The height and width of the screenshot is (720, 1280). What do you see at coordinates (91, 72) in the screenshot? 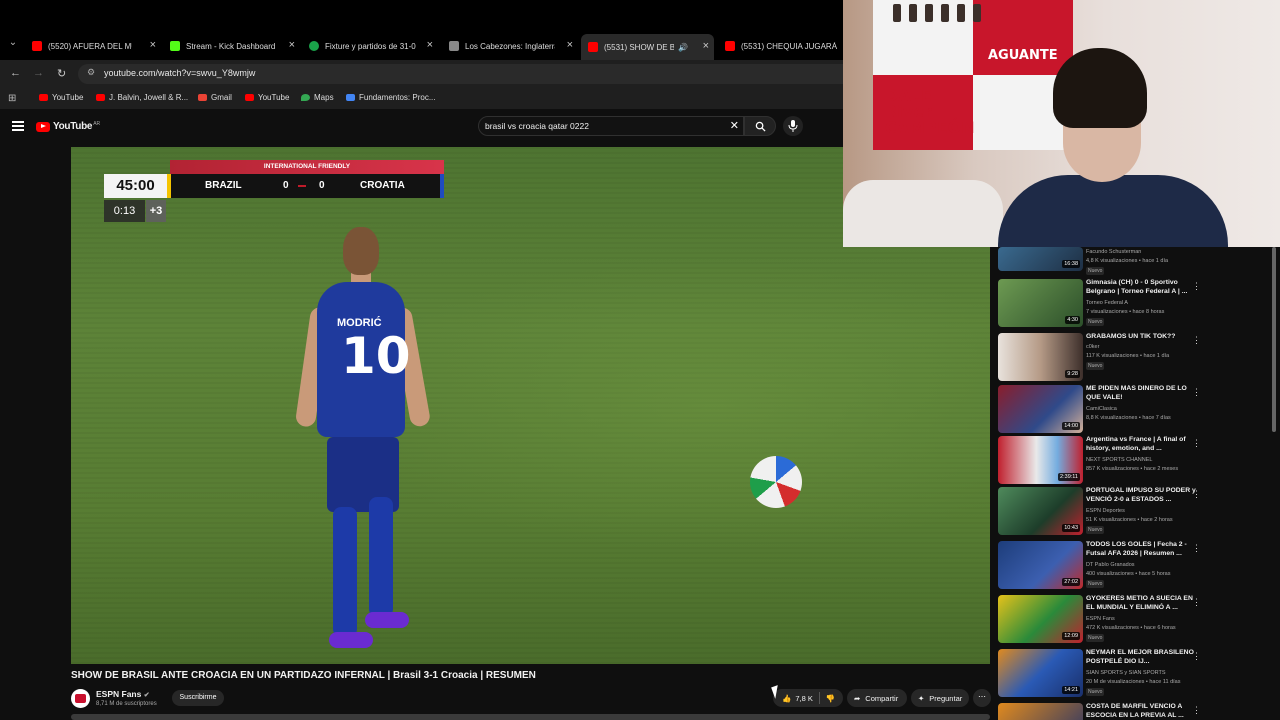
I see `site-info-icon: ⚙` at bounding box center [91, 72].